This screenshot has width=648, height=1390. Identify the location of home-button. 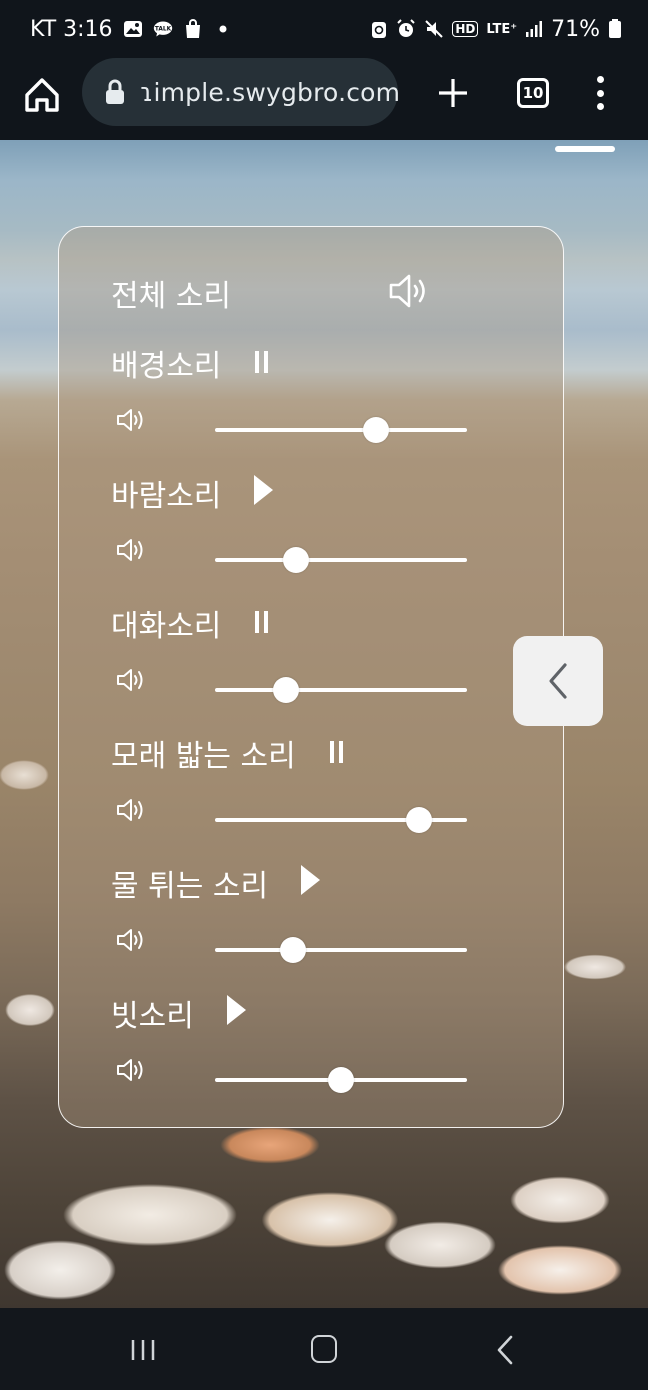
(42, 95).